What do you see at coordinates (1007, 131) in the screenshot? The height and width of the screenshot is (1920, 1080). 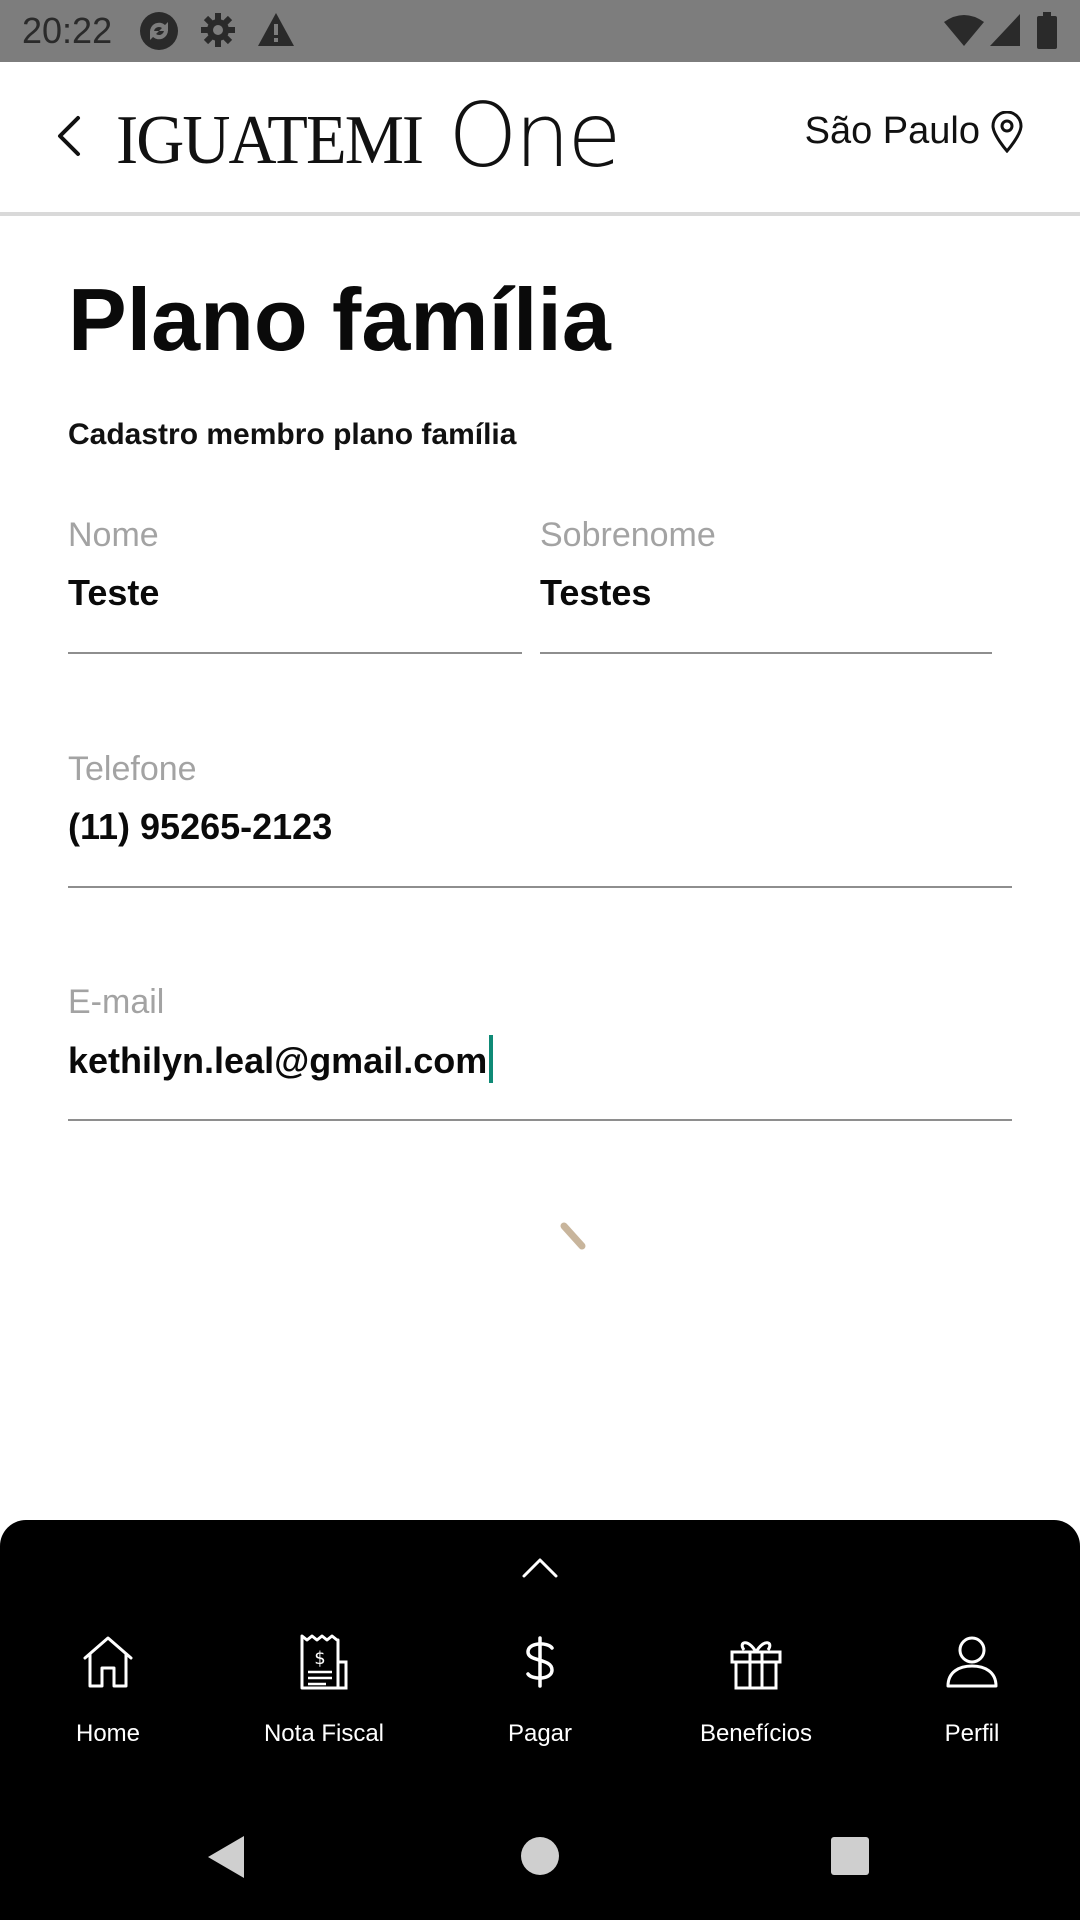 I see `location-pin-icon` at bounding box center [1007, 131].